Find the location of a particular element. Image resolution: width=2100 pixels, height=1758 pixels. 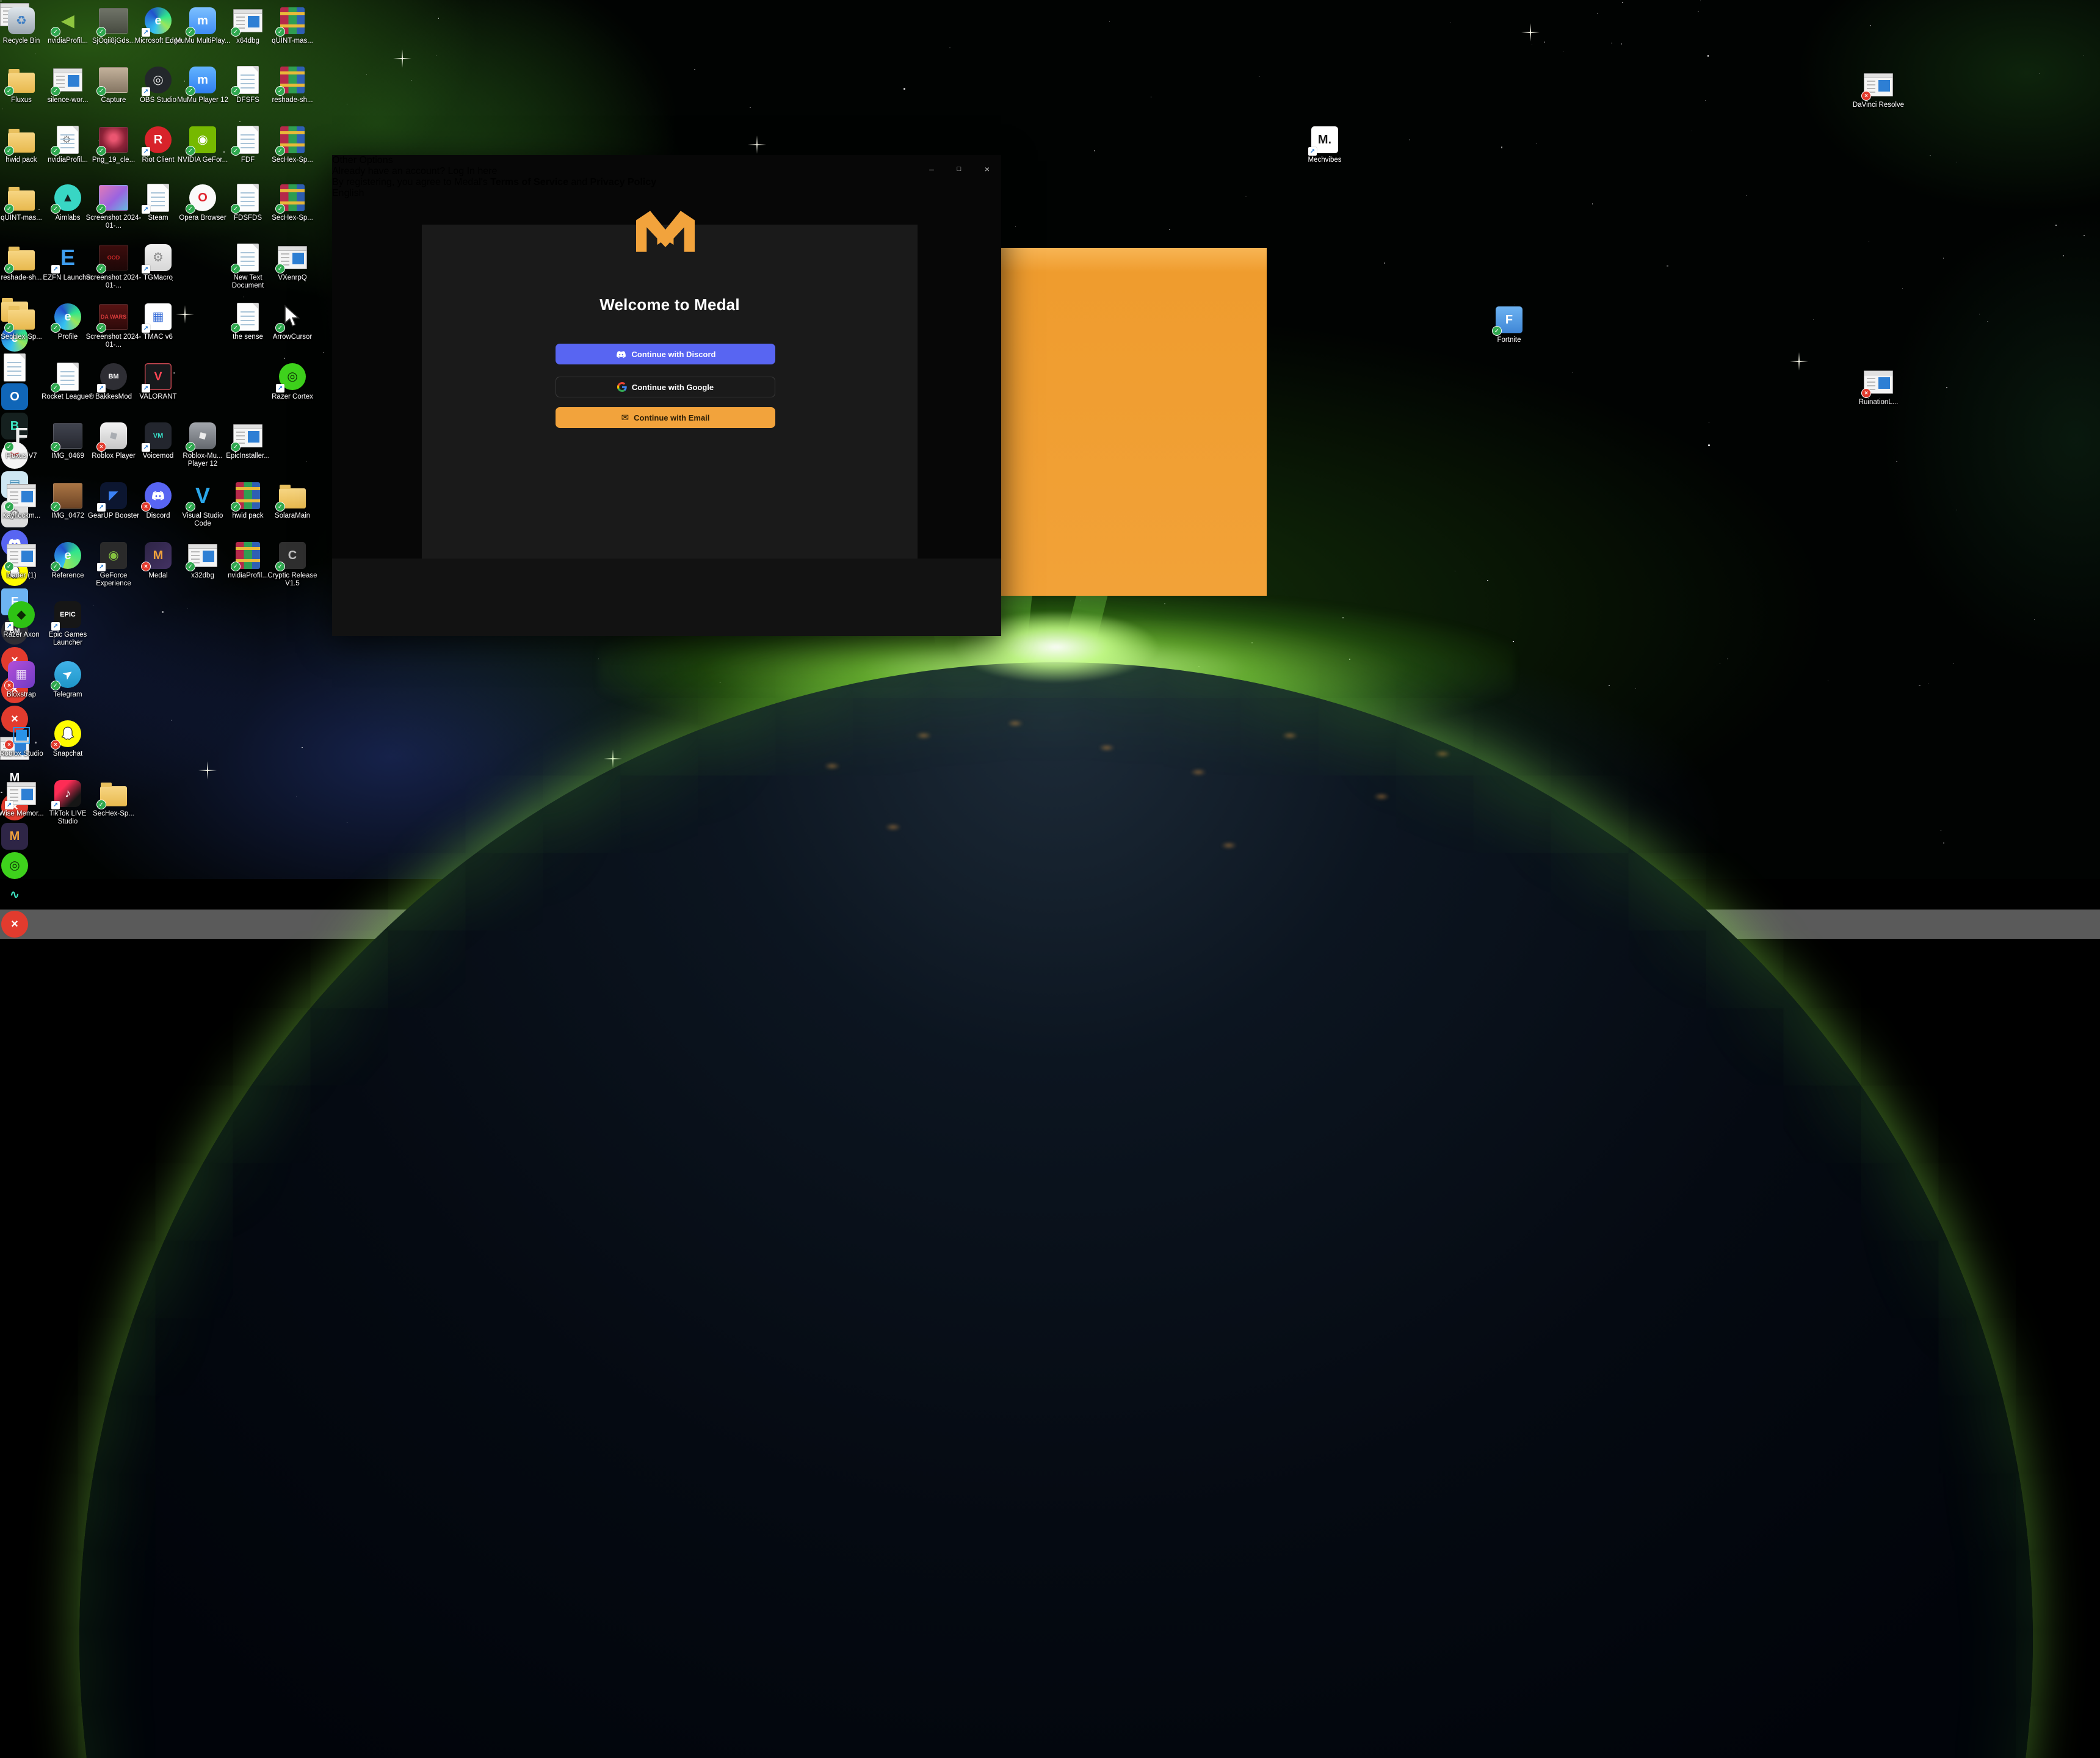

desktop-icon-snapchat: × Snapchat is located at coordinates (68, 738).